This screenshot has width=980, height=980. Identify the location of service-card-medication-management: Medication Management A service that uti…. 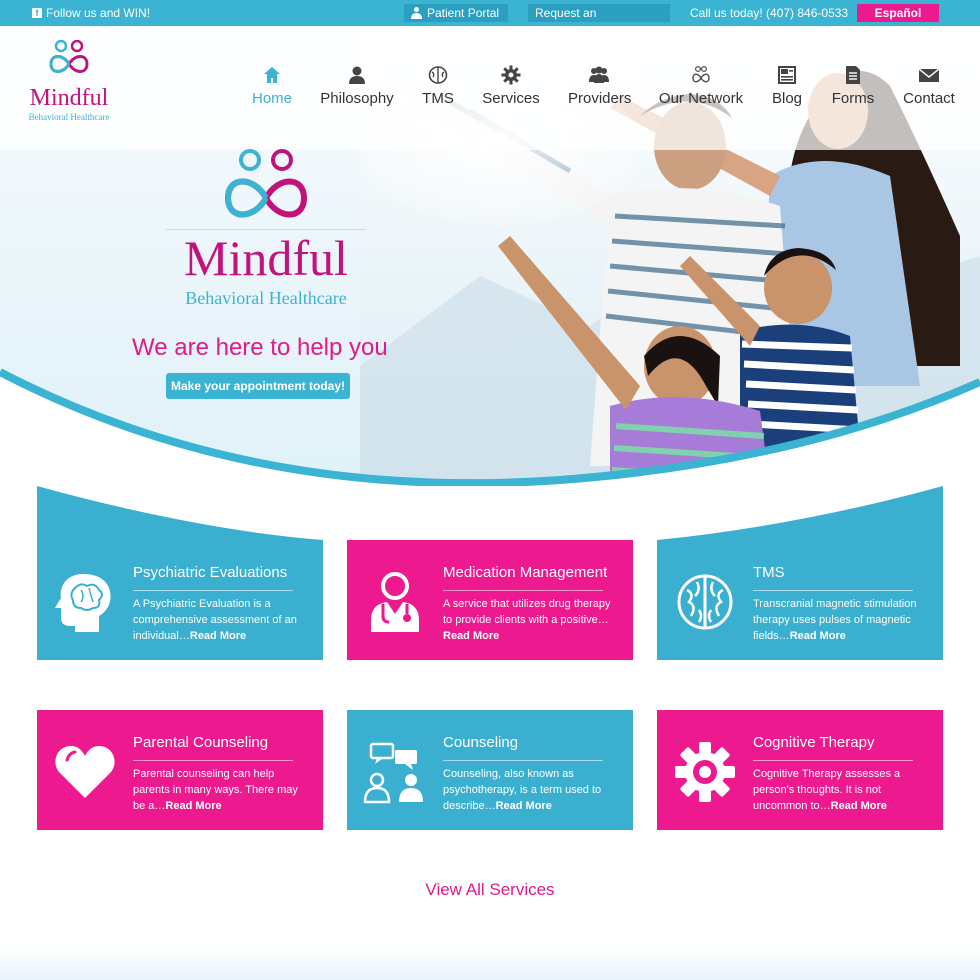
(490, 600).